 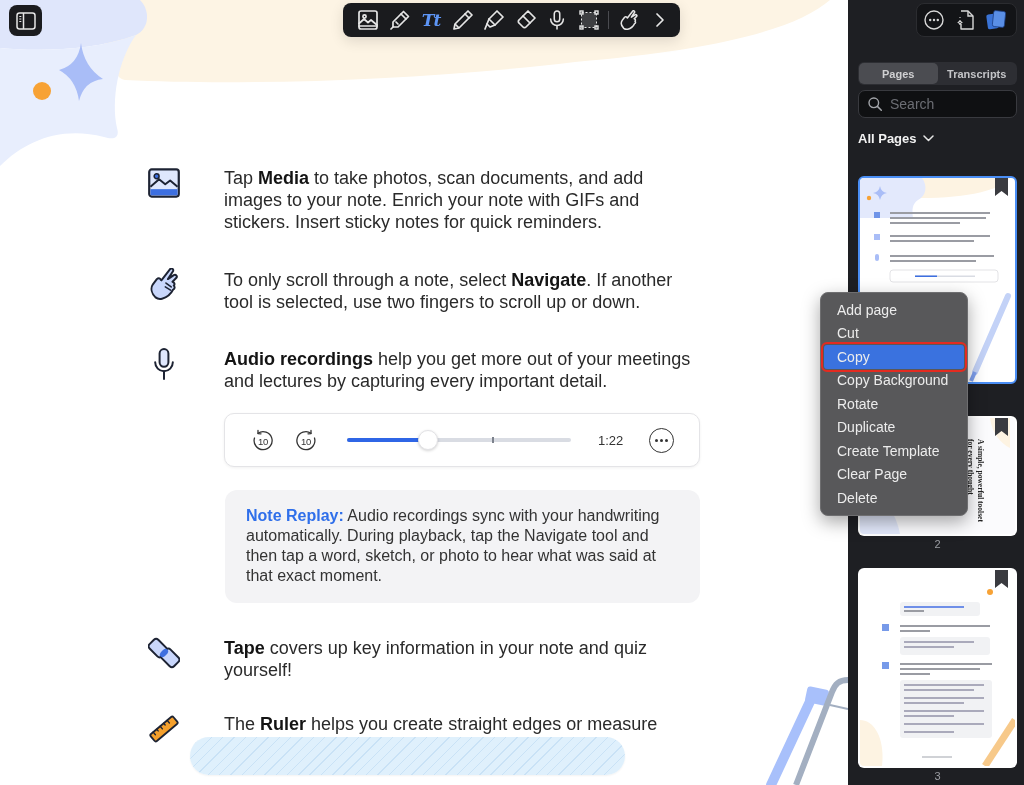 I want to click on rewind-button: 10, so click(x=263, y=440).